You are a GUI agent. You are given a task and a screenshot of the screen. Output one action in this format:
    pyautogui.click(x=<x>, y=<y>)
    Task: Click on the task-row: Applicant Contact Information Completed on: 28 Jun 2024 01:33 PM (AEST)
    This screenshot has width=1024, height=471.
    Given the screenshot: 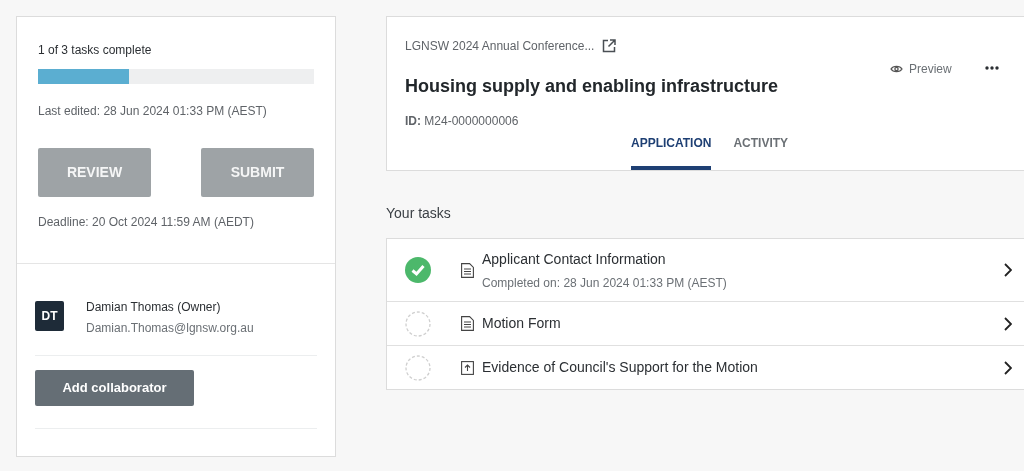 What is the action you would take?
    pyautogui.click(x=705, y=270)
    